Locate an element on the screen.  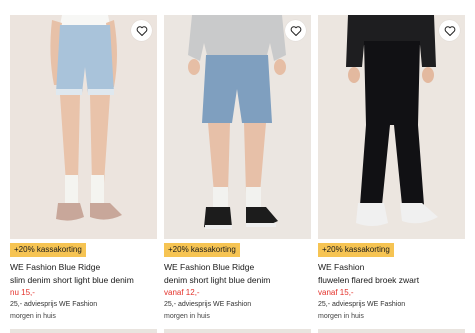
product-name: slim denim short light blue denim is located at coordinates (72, 280).